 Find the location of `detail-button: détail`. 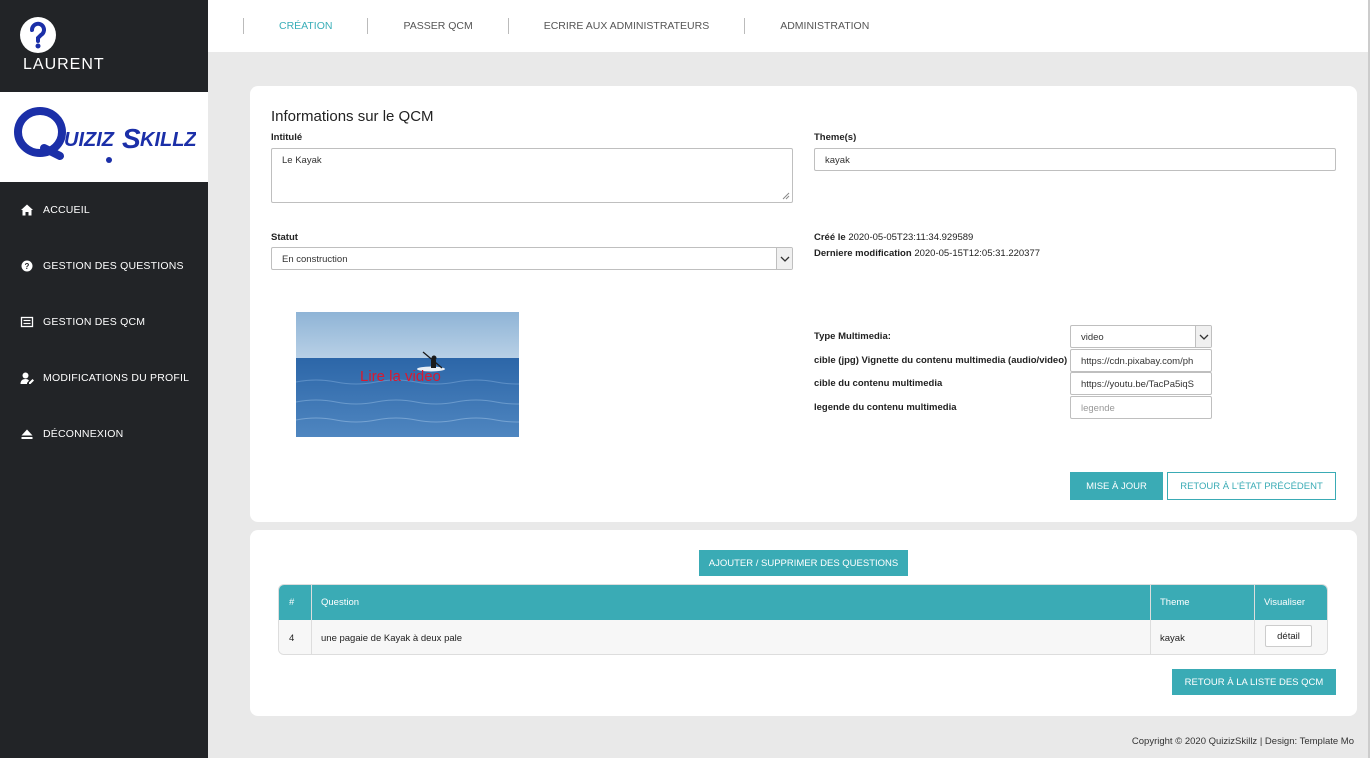

detail-button: détail is located at coordinates (1288, 636).